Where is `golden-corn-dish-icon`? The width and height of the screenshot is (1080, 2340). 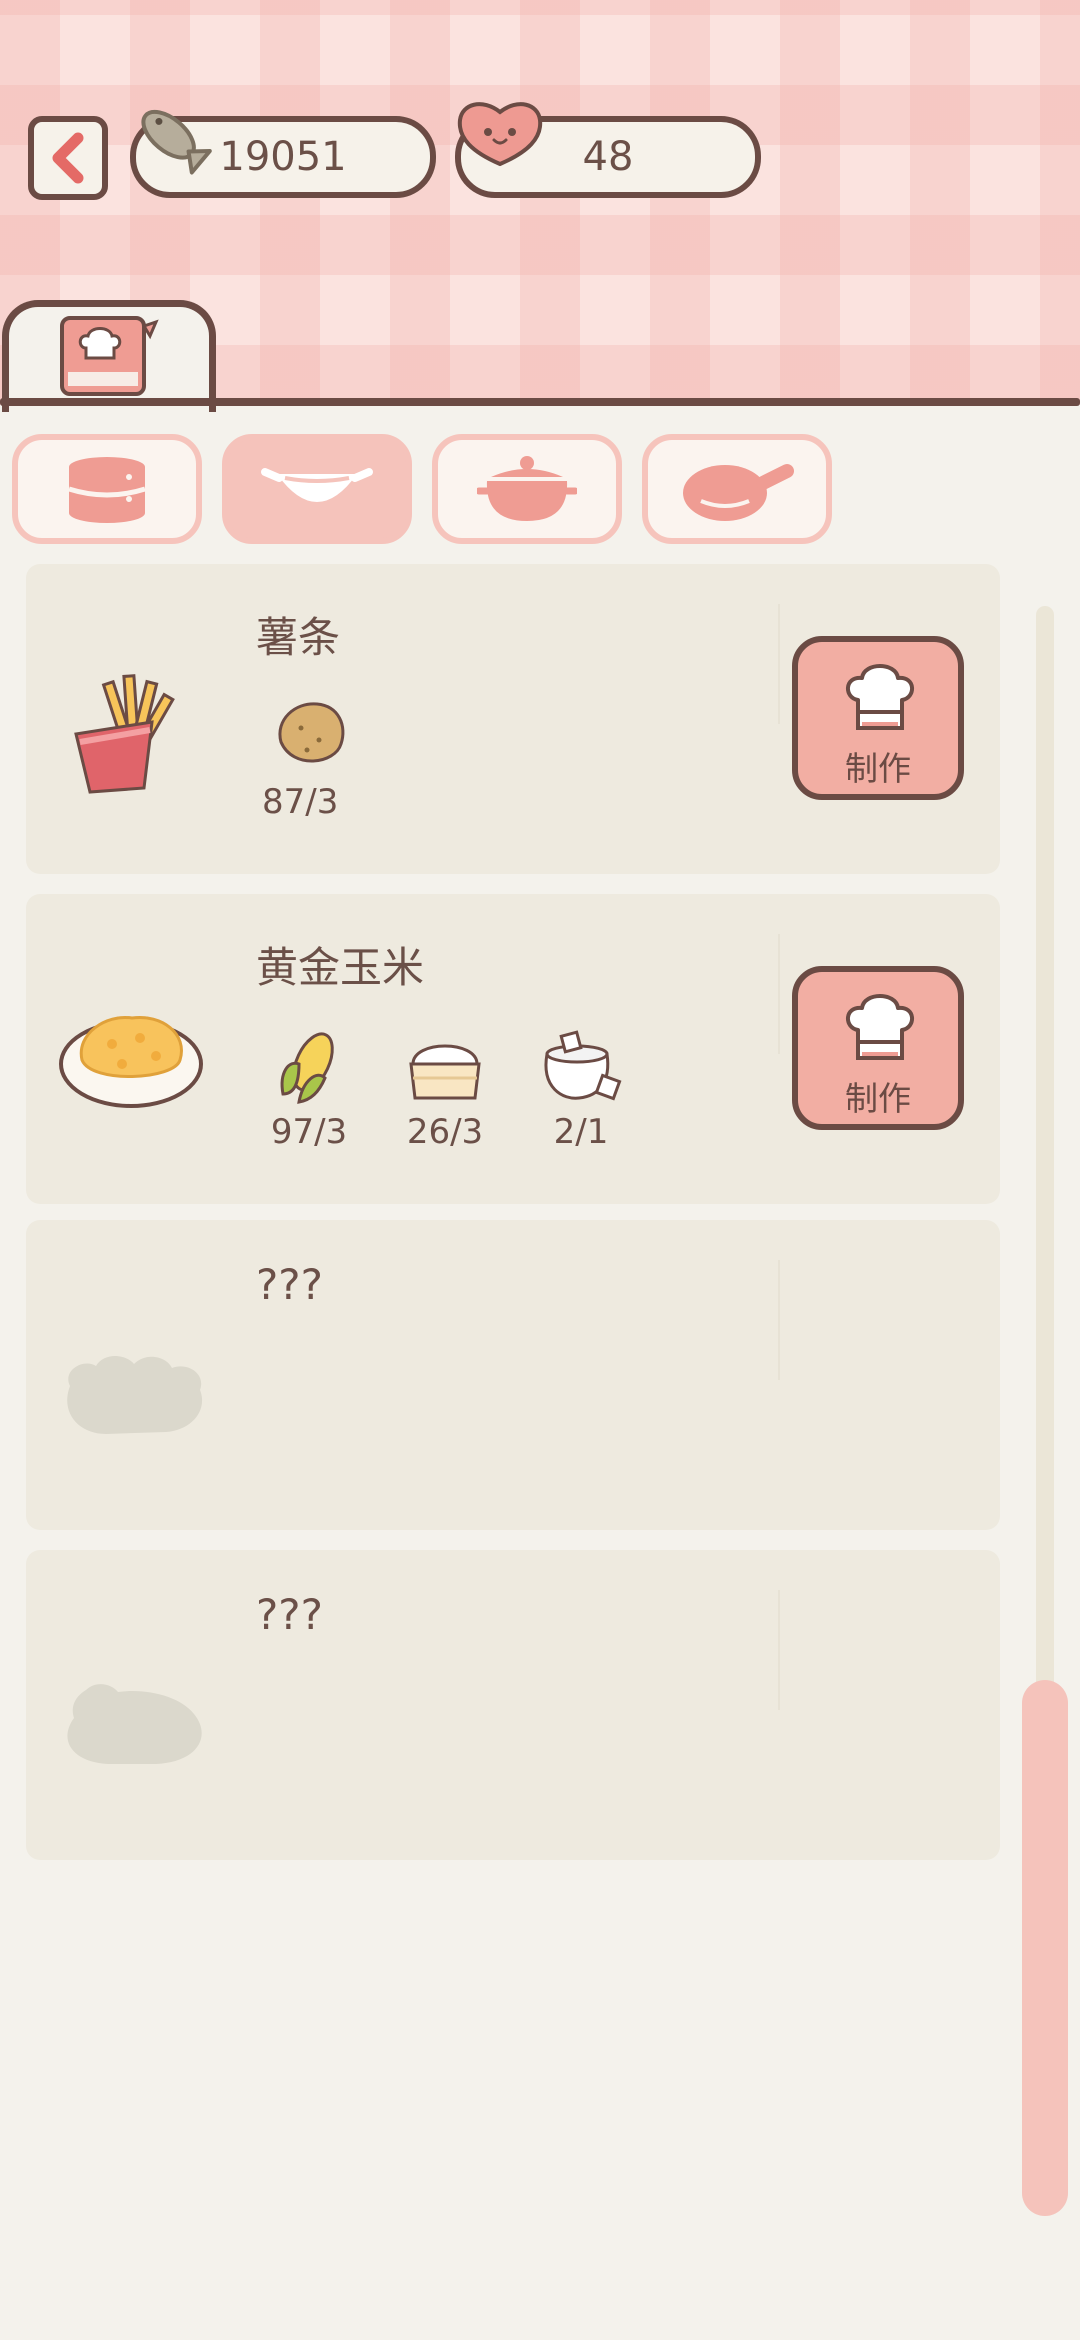
golden-corn-dish-icon is located at coordinates (131, 1062).